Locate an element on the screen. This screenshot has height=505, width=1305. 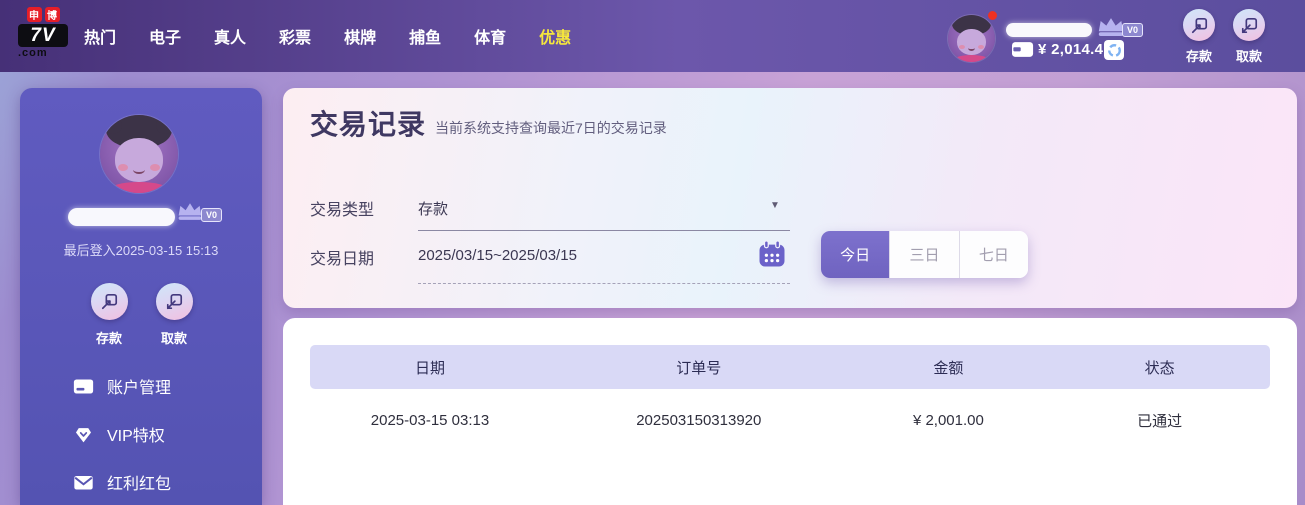
chevron-down-icon: ▼ is located at coordinates (775, 205).